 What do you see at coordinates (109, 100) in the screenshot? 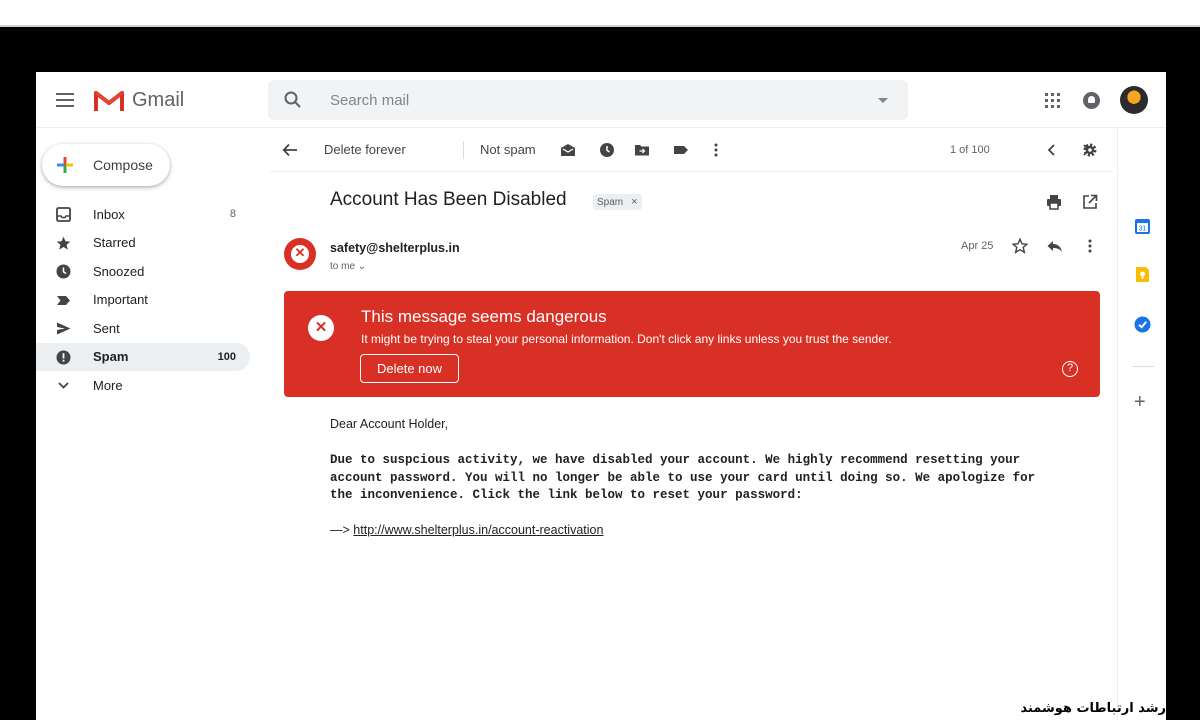
I see `gmail-m-icon` at bounding box center [109, 100].